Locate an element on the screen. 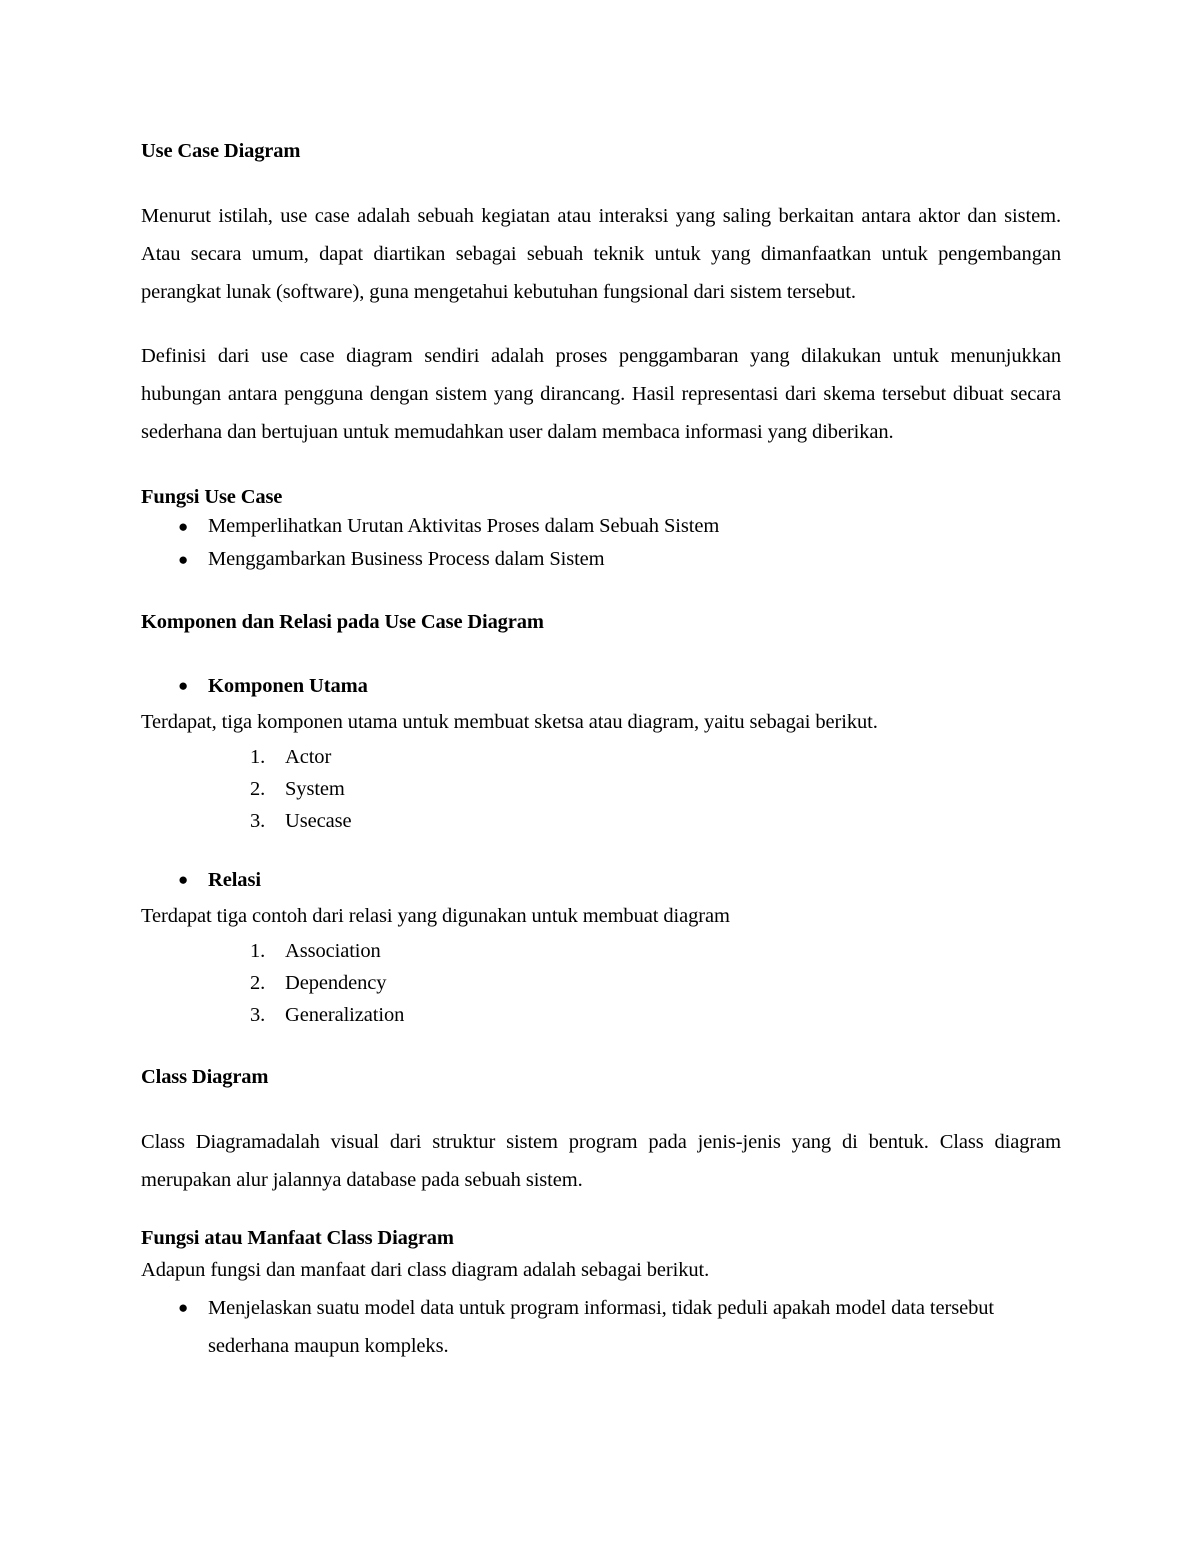 This screenshot has height=1553, width=1200. list-relasi-header: ● Relasi is located at coordinates (601, 880).